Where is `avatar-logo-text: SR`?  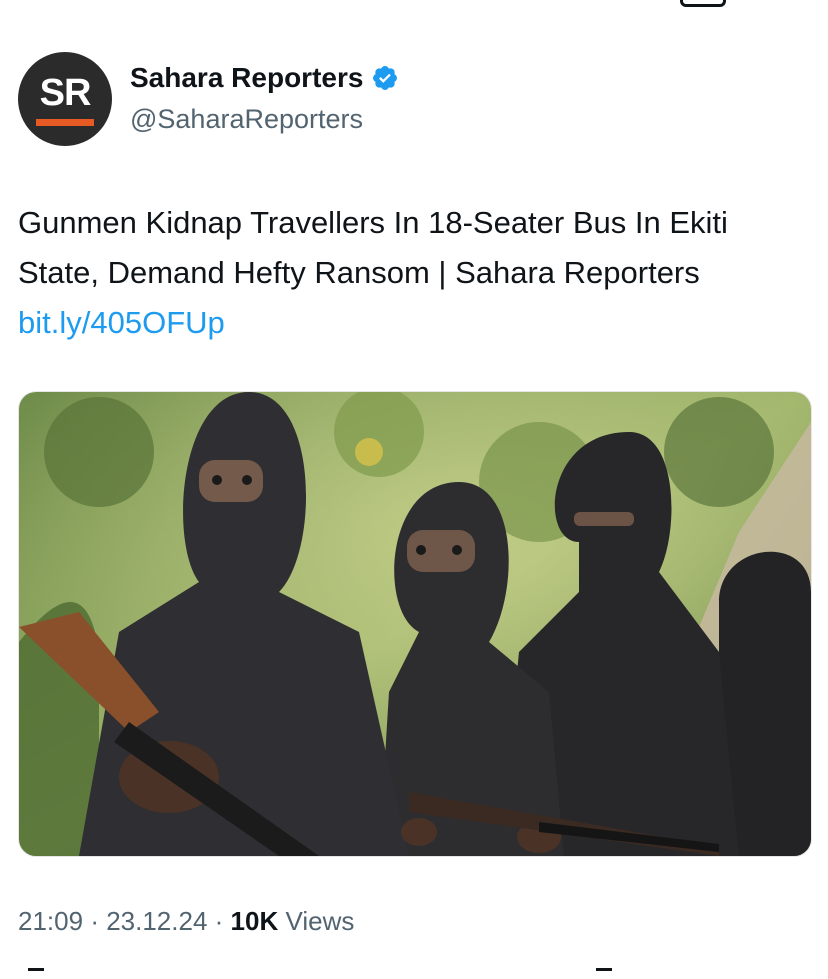
avatar-logo-text: SR is located at coordinates (65, 92).